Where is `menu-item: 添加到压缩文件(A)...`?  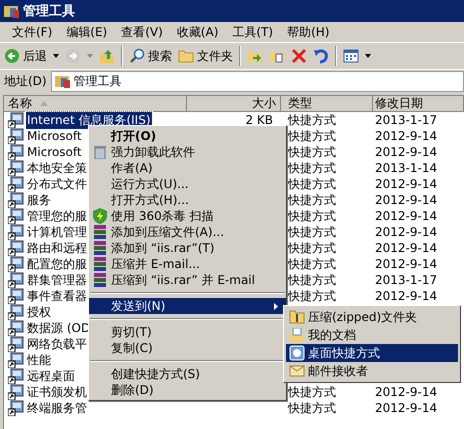
menu-item: 添加到压缩文件(A)... is located at coordinates (187, 232).